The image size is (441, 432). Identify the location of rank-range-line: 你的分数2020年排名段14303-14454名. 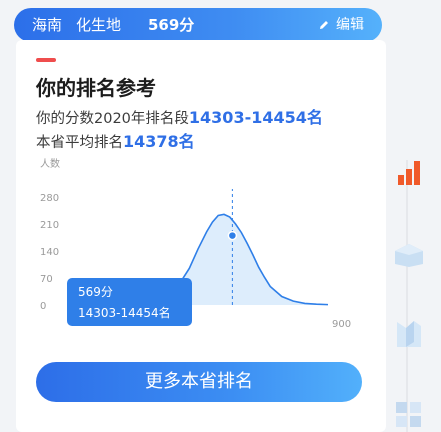
(179, 116).